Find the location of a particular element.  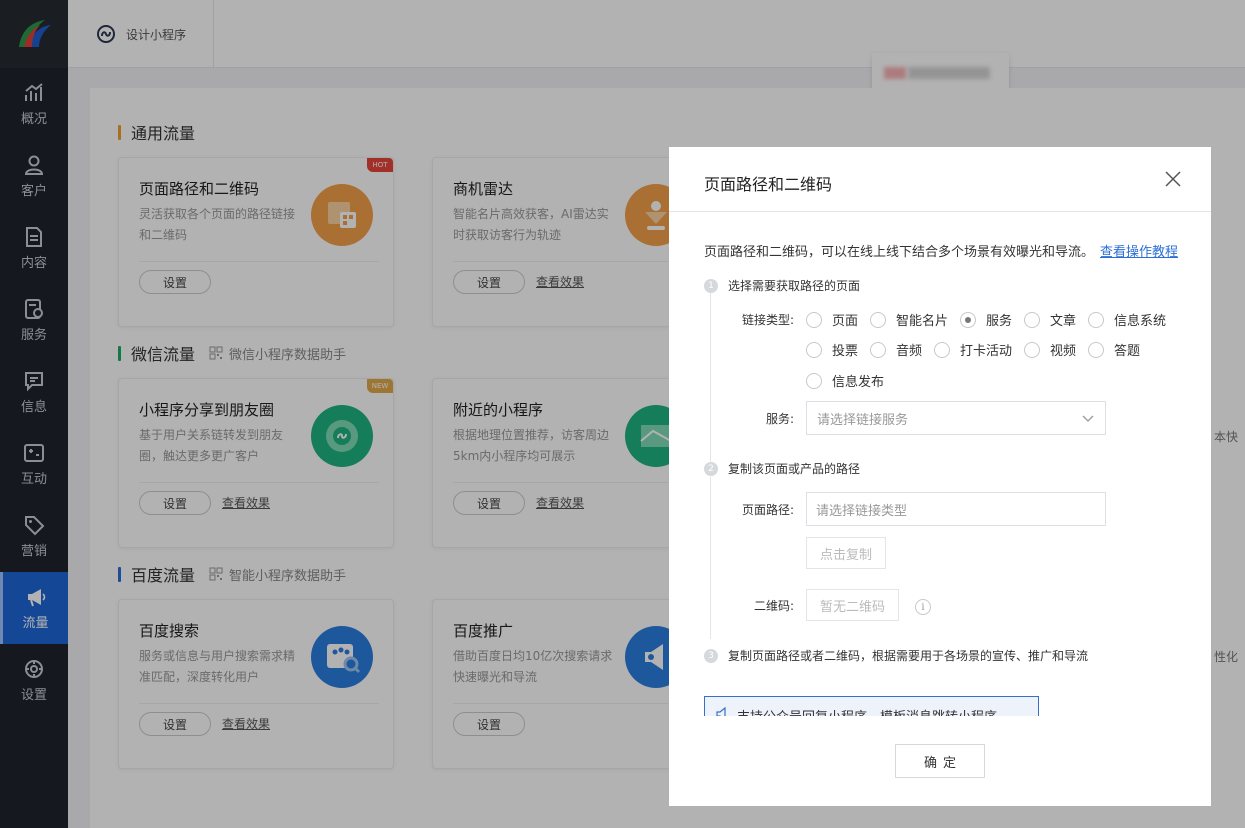

step-2: 2 复制该页面或产品的路径 is located at coordinates (782, 468).